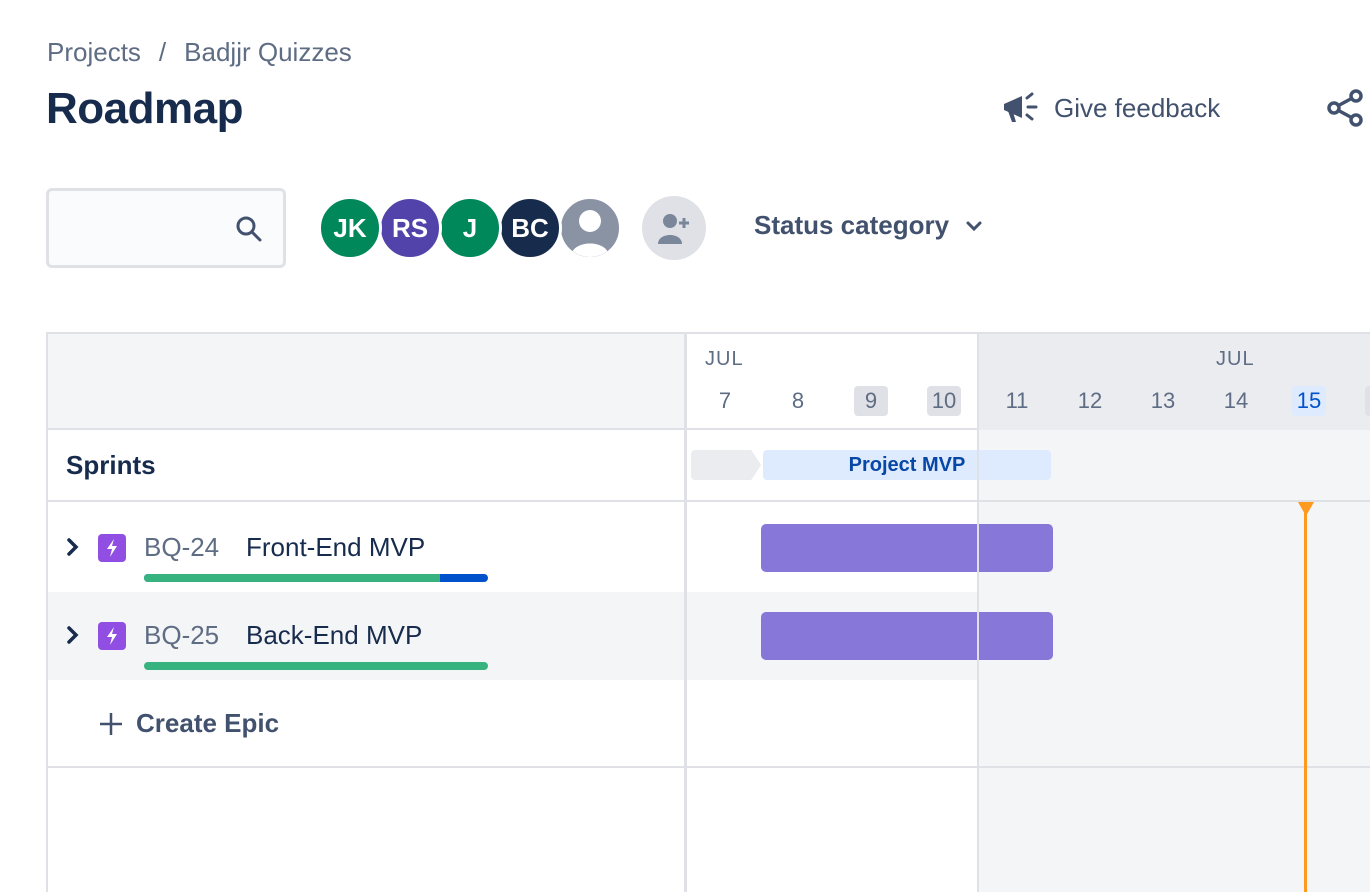  What do you see at coordinates (335, 547) in the screenshot?
I see `epic-name: Front-End MVP` at bounding box center [335, 547].